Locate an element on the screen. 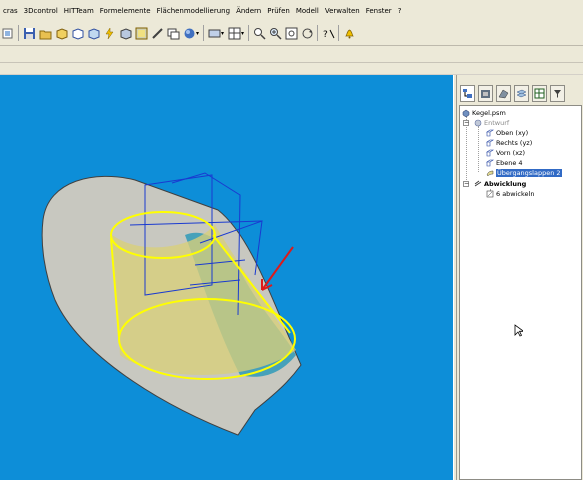 Image resolution: width=583 pixels, height=480 pixels. menu-item-fenster: Fenster is located at coordinates (379, 11).